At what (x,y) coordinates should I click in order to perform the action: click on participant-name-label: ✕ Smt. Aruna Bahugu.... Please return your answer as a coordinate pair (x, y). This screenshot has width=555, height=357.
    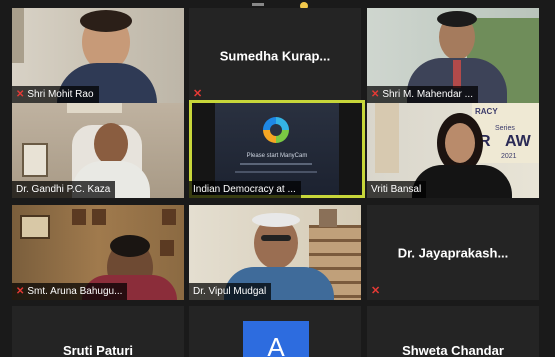
    Looking at the image, I should click on (70, 291).